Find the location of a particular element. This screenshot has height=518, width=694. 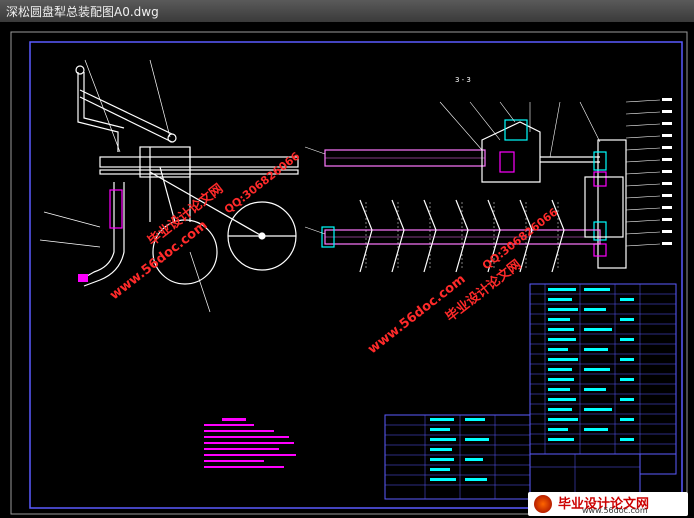

window-title: 深松圆盘犁总装配图A0.dwg is located at coordinates (82, 12).